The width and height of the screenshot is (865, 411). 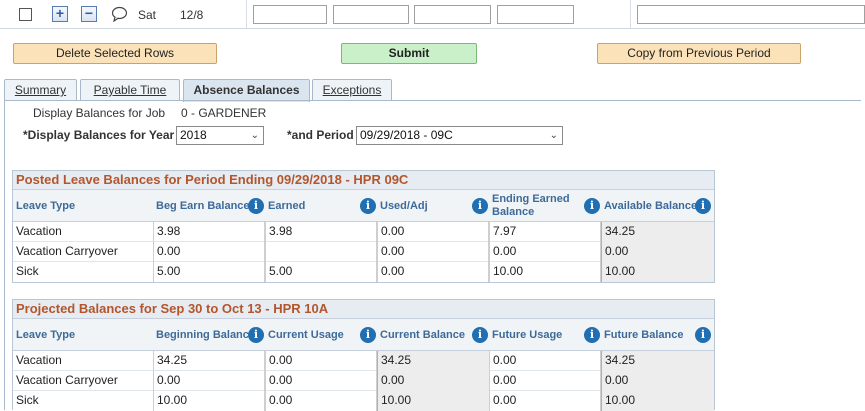 I want to click on table-row: Sick 5.00 5.00 0.00 10.00 10.00, so click(x=363, y=272).